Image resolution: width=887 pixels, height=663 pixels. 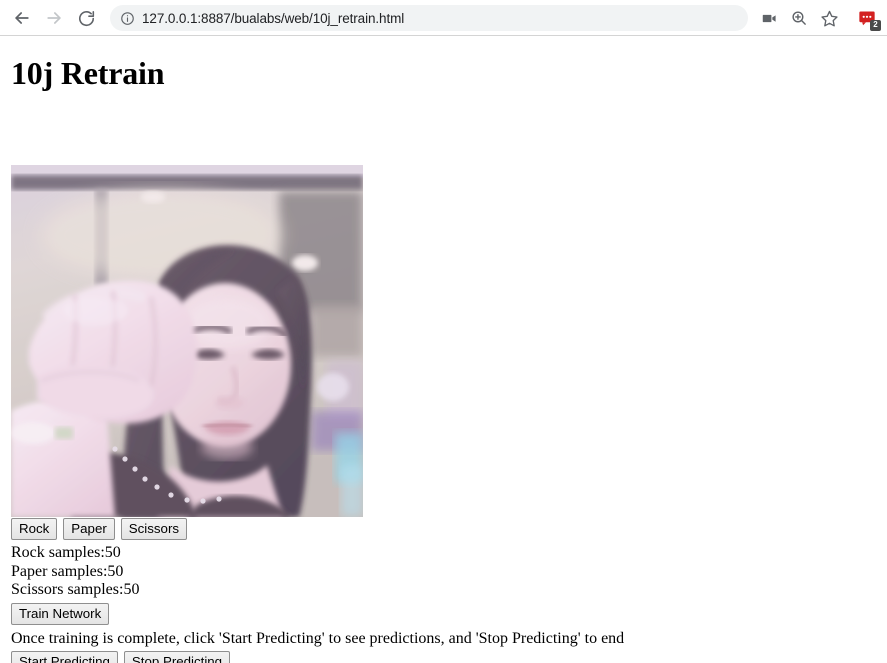 I want to click on info-circle-icon, so click(x=127, y=18).